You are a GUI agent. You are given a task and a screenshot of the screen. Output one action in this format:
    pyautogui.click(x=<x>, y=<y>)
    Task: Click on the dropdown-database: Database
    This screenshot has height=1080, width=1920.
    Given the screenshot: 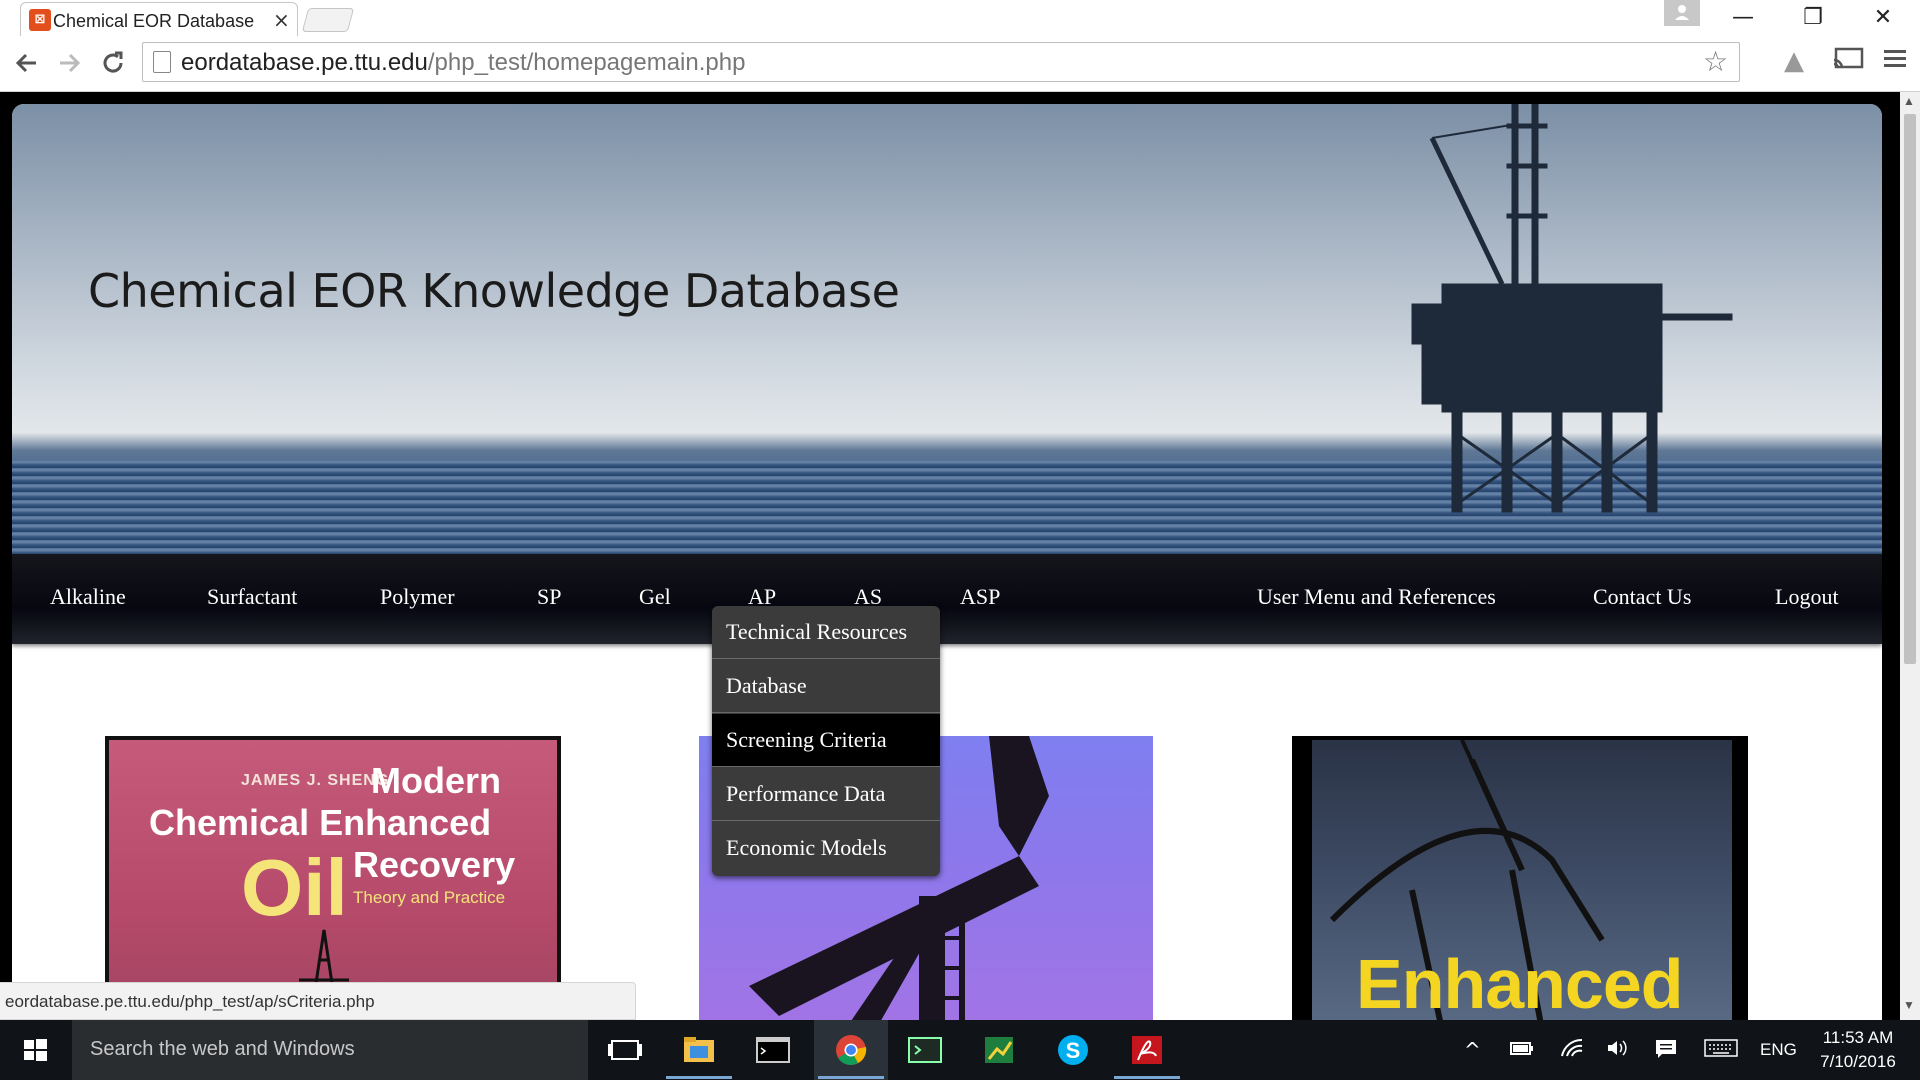 What is the action you would take?
    pyautogui.click(x=826, y=686)
    